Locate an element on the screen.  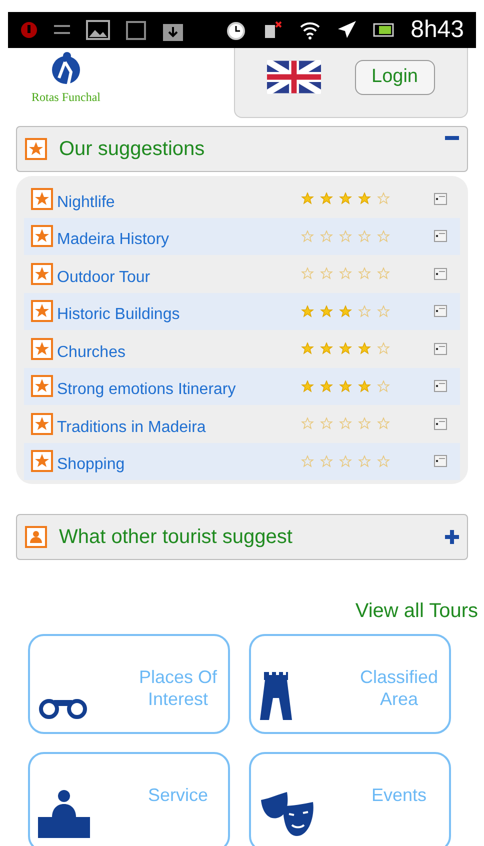
suggestion-title: Churches is located at coordinates (91, 352).